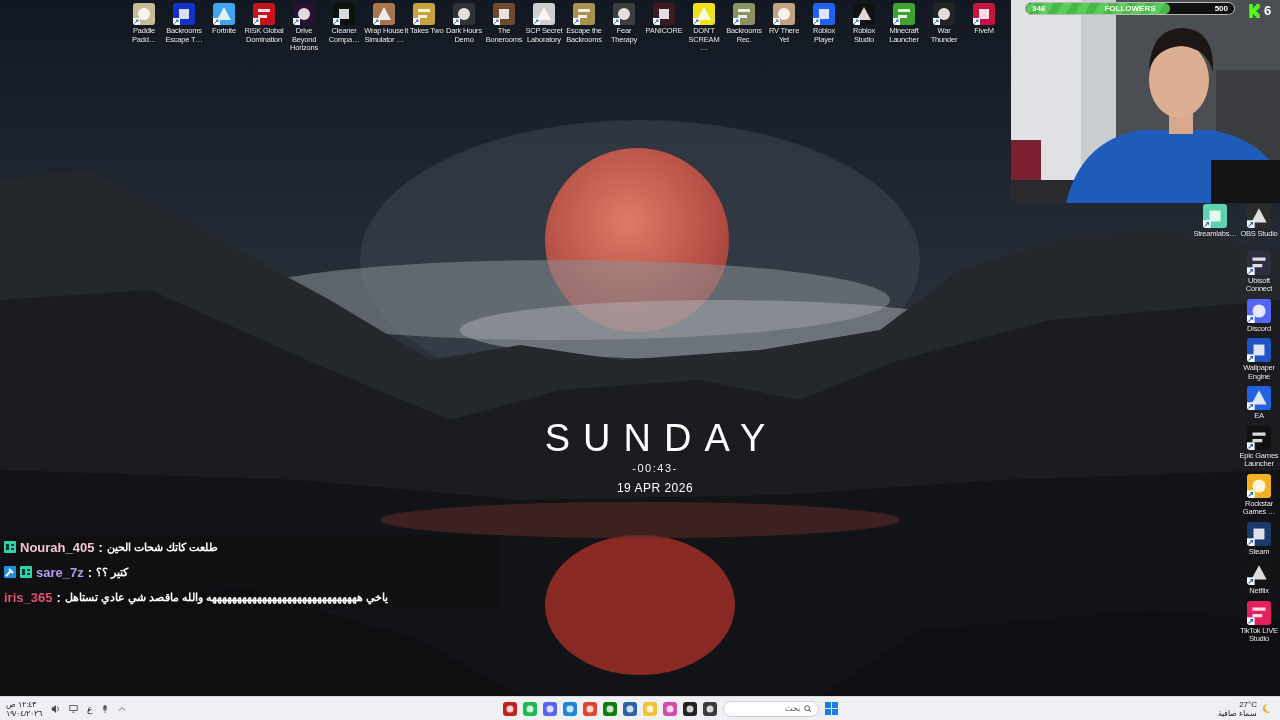 This screenshot has height=720, width=1280. I want to click on taskbar-date: ١٩/٠٤/٢٠٢٦, so click(24, 713).